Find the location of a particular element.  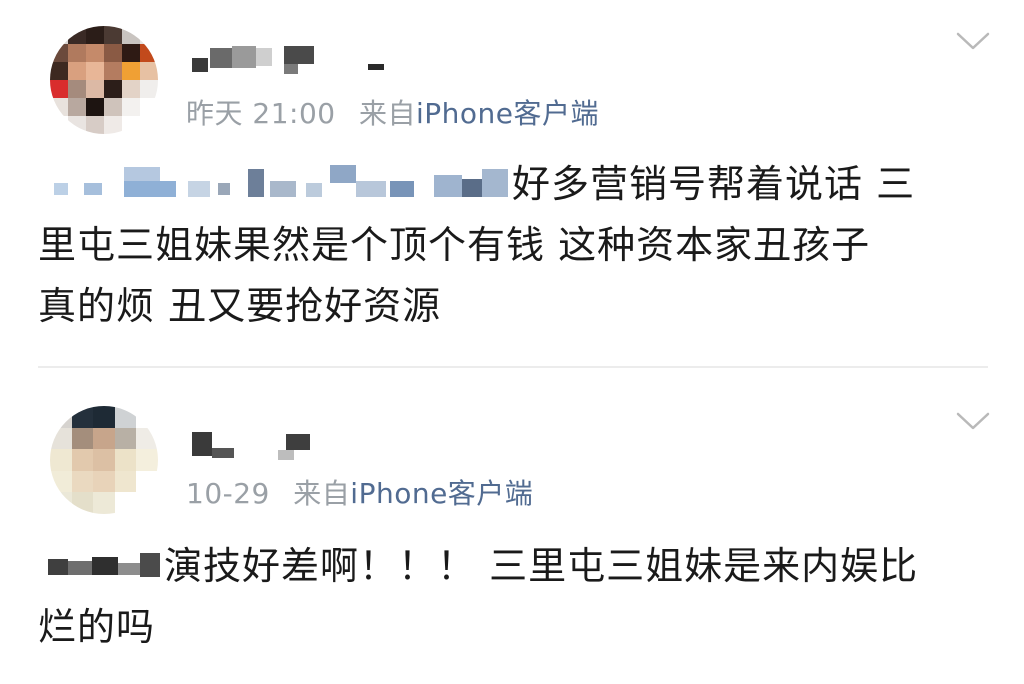

comment-meta: 10-29 来自iPhone客户端 is located at coordinates (359, 492).